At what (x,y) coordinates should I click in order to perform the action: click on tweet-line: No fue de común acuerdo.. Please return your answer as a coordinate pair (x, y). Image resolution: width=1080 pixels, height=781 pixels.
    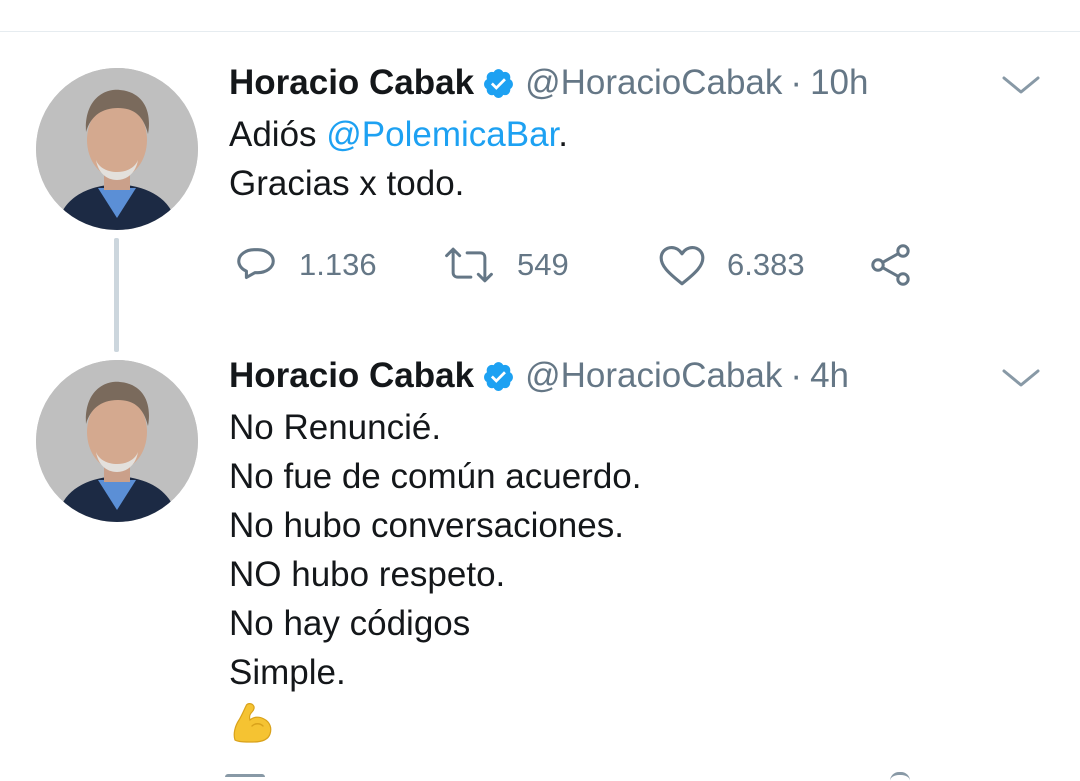
    Looking at the image, I should click on (435, 476).